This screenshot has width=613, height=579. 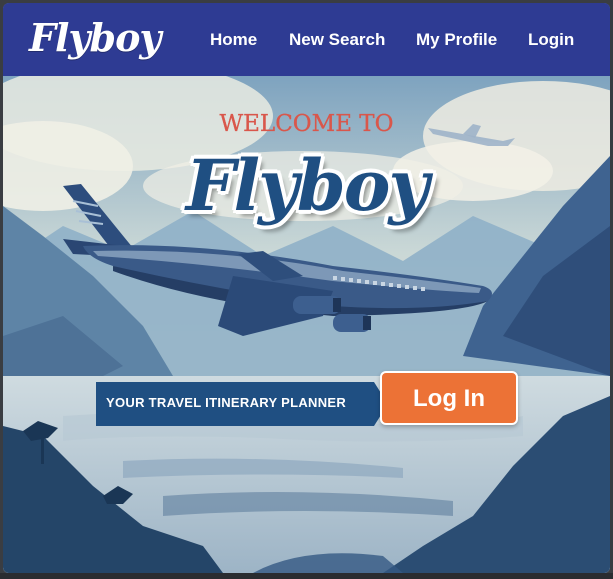 I want to click on tagline-text: YOUR TRAVEL ITINERARY PLANNER, so click(x=226, y=402).